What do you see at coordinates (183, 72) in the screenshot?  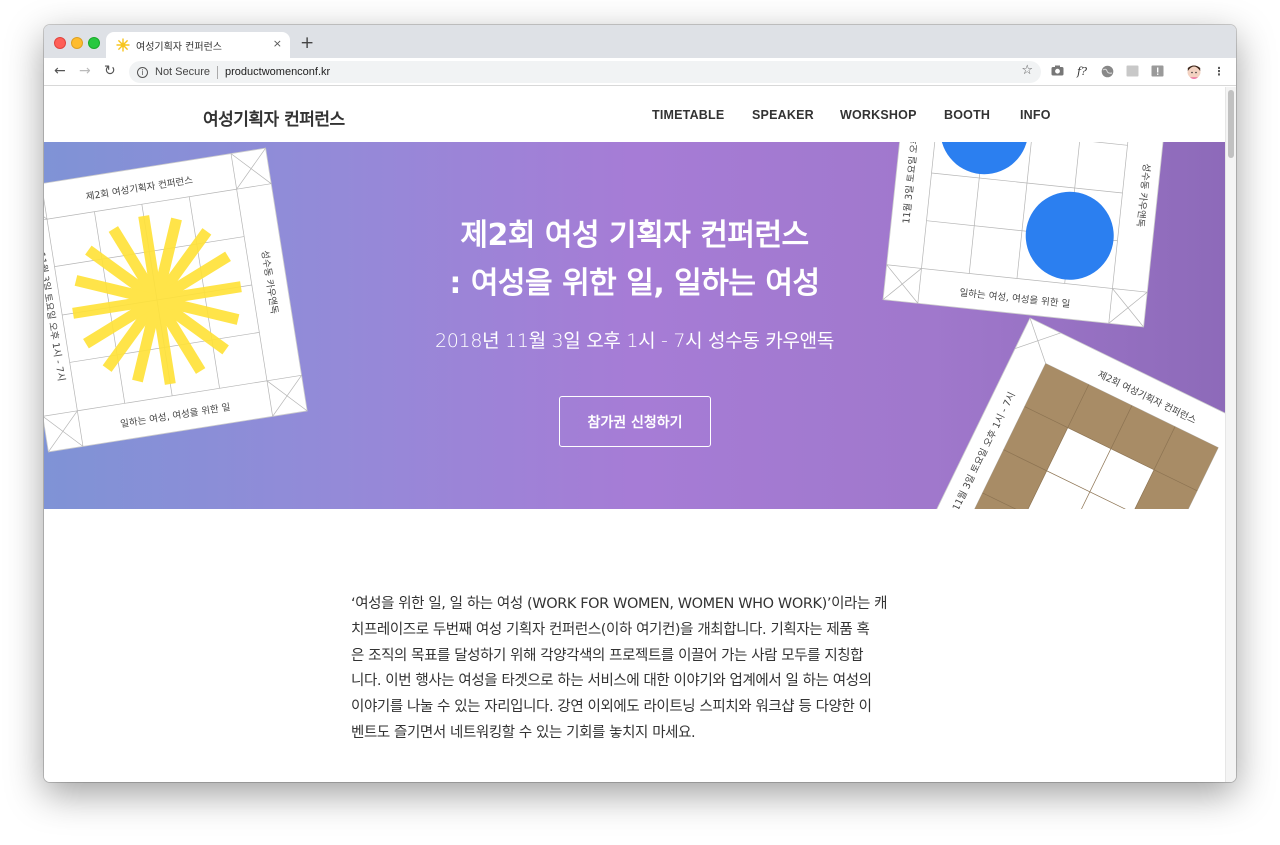 I see `security-label: Not Secure` at bounding box center [183, 72].